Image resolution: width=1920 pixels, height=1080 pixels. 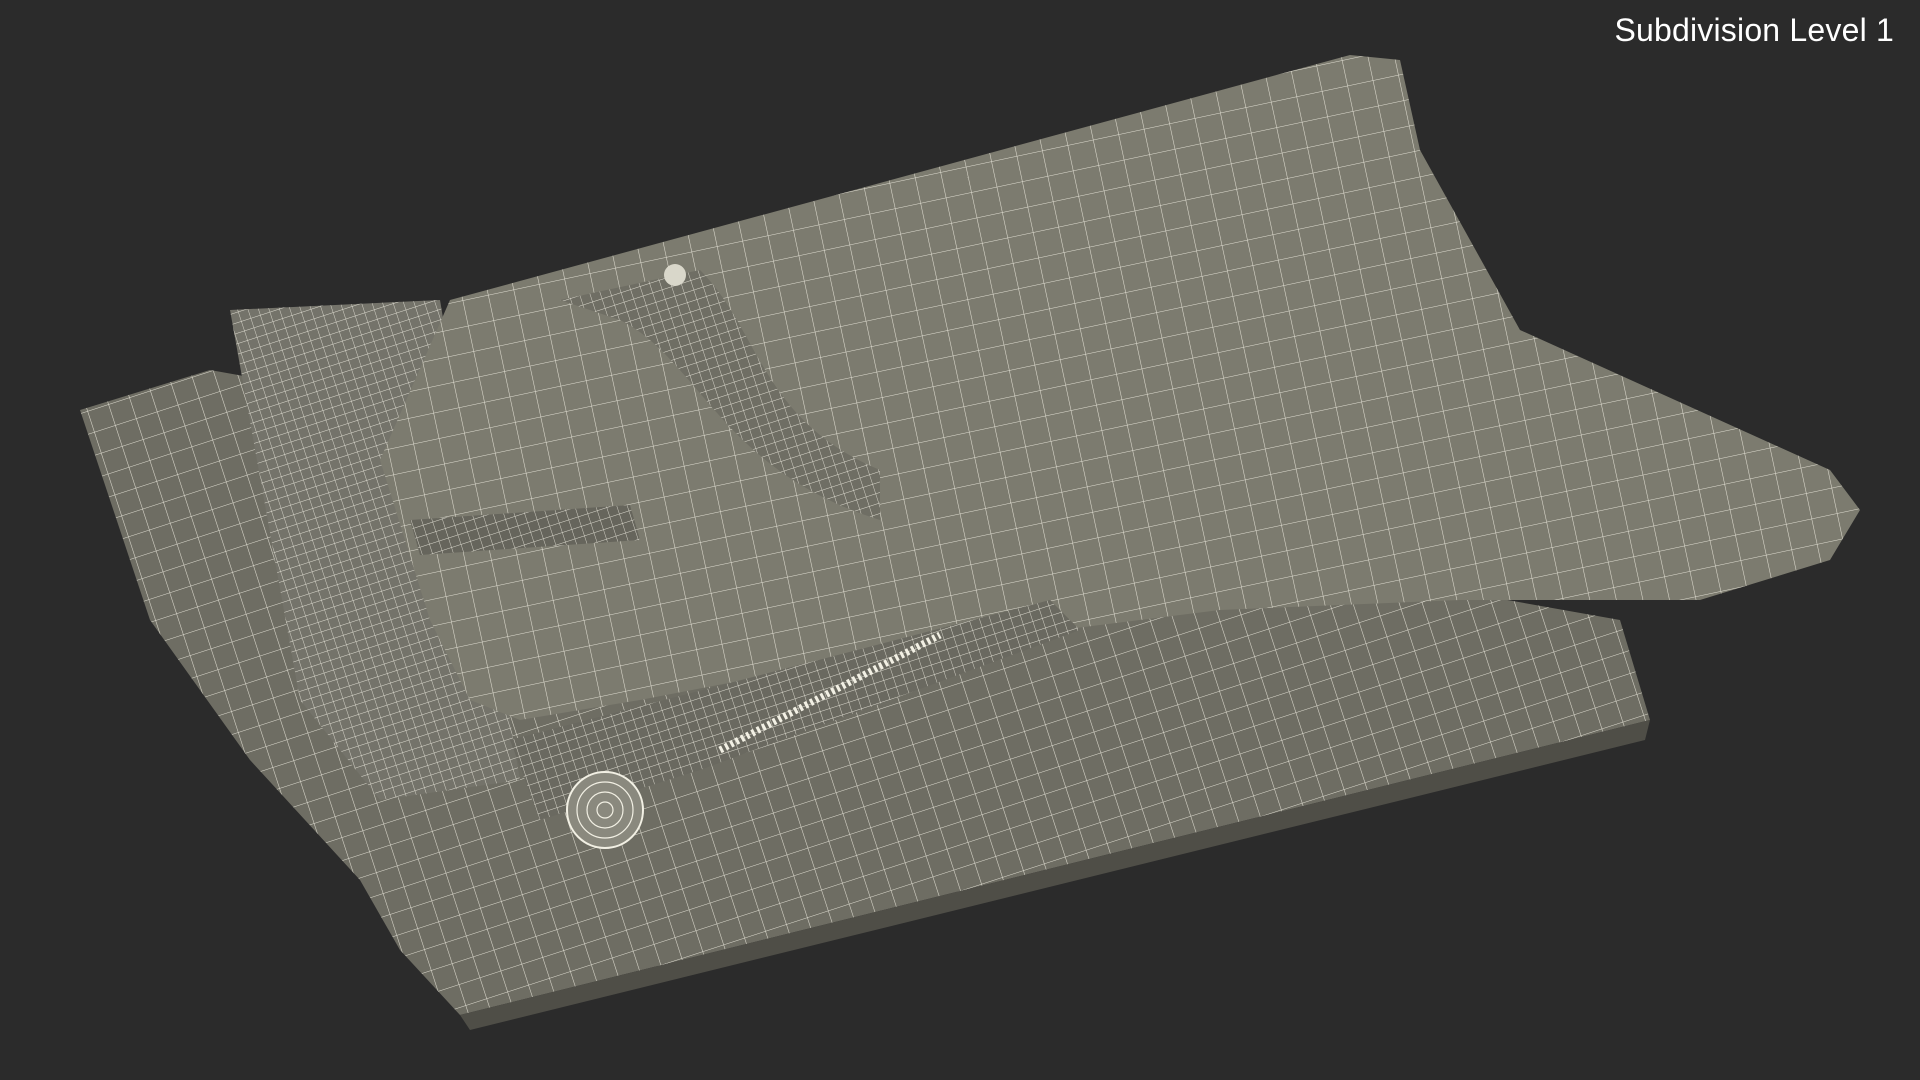 What do you see at coordinates (1754, 30) in the screenshot?
I see `subdivision-level-label: Subdivision Level 1` at bounding box center [1754, 30].